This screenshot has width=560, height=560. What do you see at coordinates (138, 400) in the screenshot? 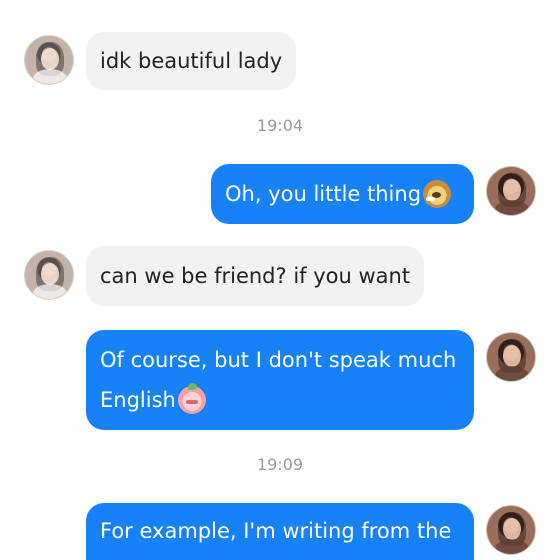
I see `message-line-text: English` at bounding box center [138, 400].